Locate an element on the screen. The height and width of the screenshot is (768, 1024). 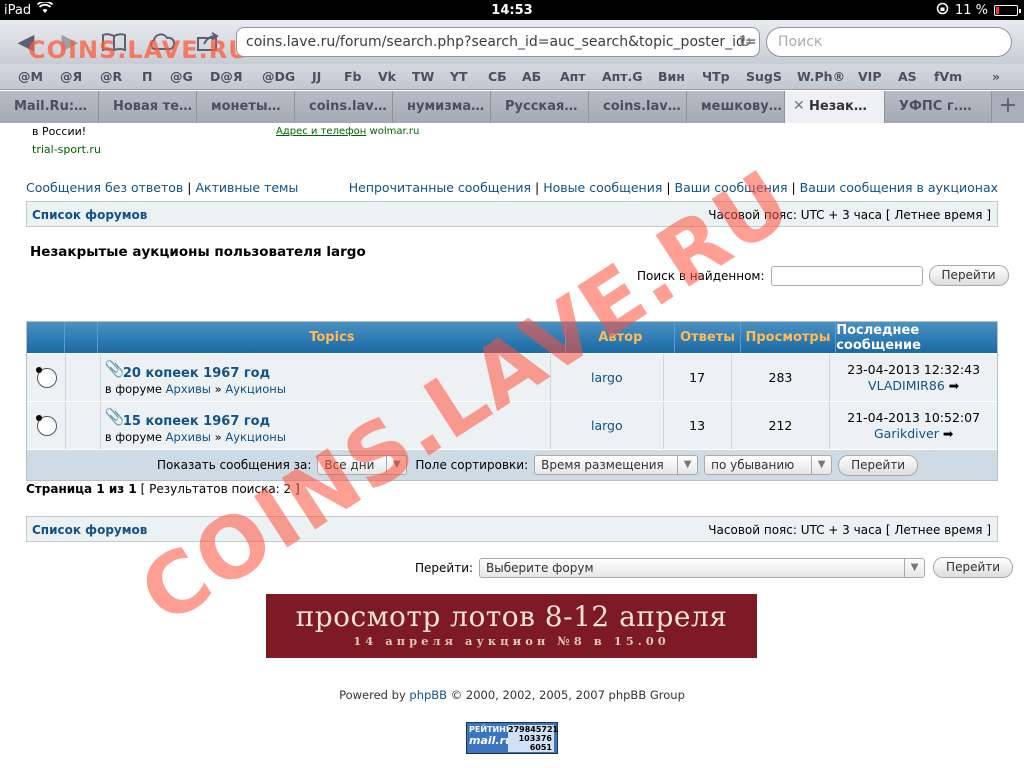
bookmark-item: @Я is located at coordinates (71, 76).